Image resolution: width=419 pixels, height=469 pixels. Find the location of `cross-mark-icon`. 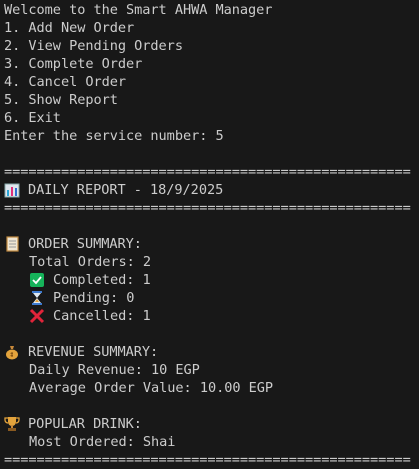

cross-mark-icon is located at coordinates (37, 316).